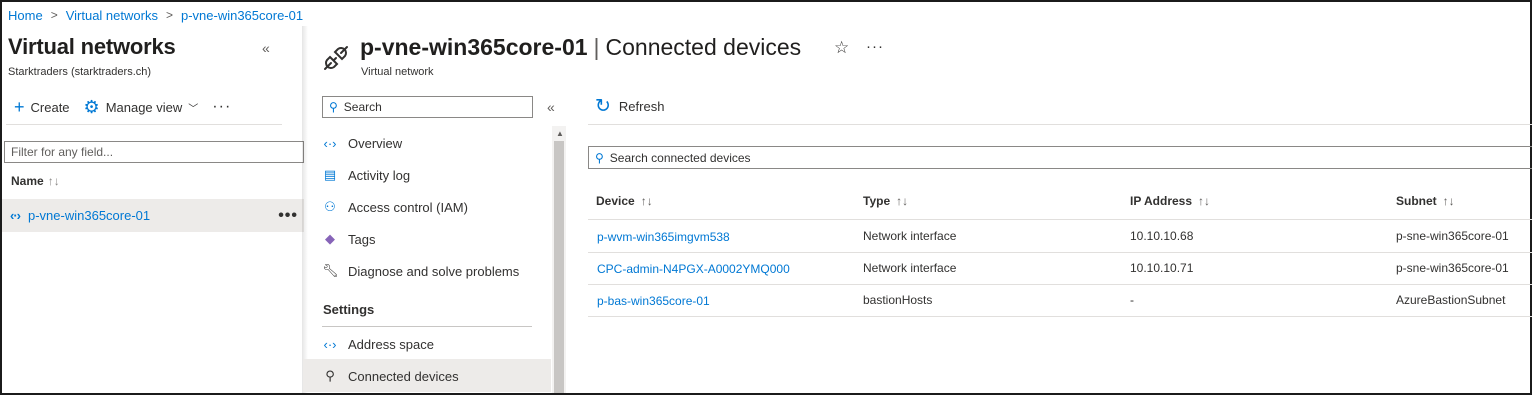  What do you see at coordinates (91, 107) in the screenshot?
I see `gear-icon: ⚙` at bounding box center [91, 107].